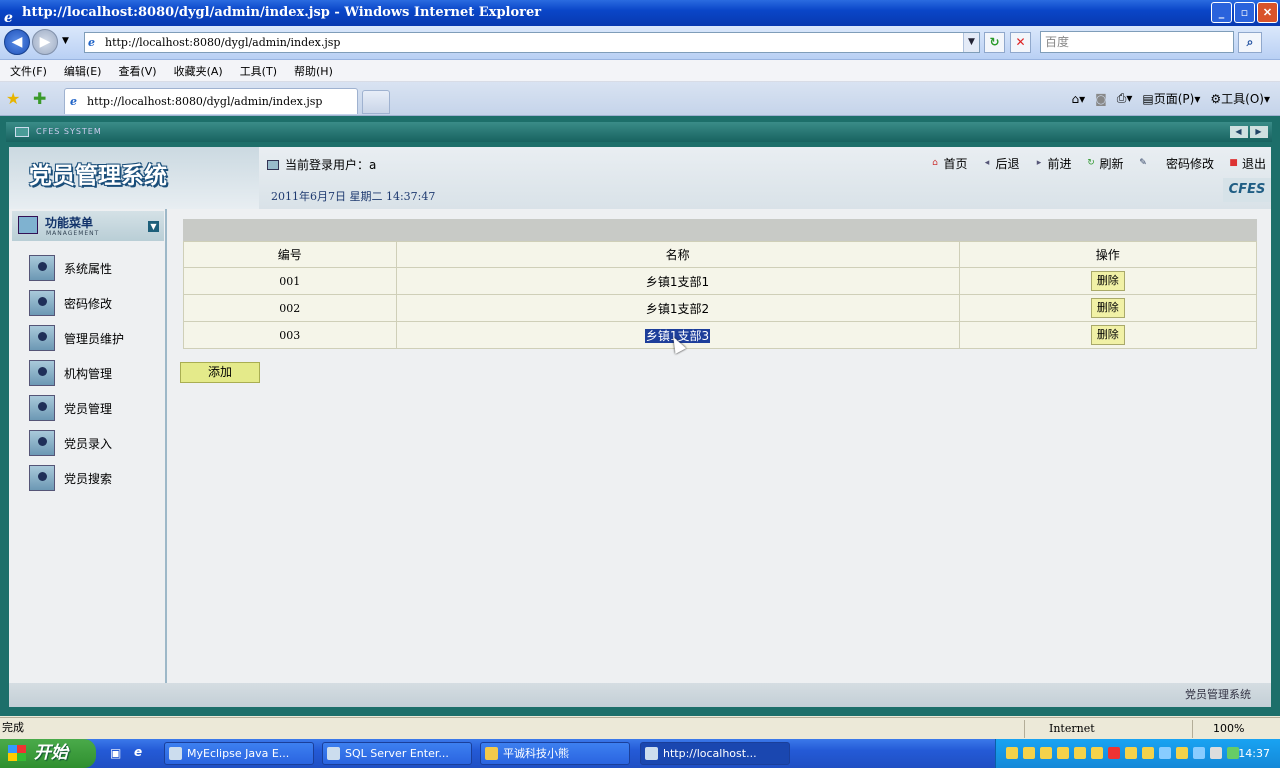 This screenshot has height=768, width=1280. Describe the element at coordinates (1244, 12) in the screenshot. I see `maximize-button: ▫` at that location.